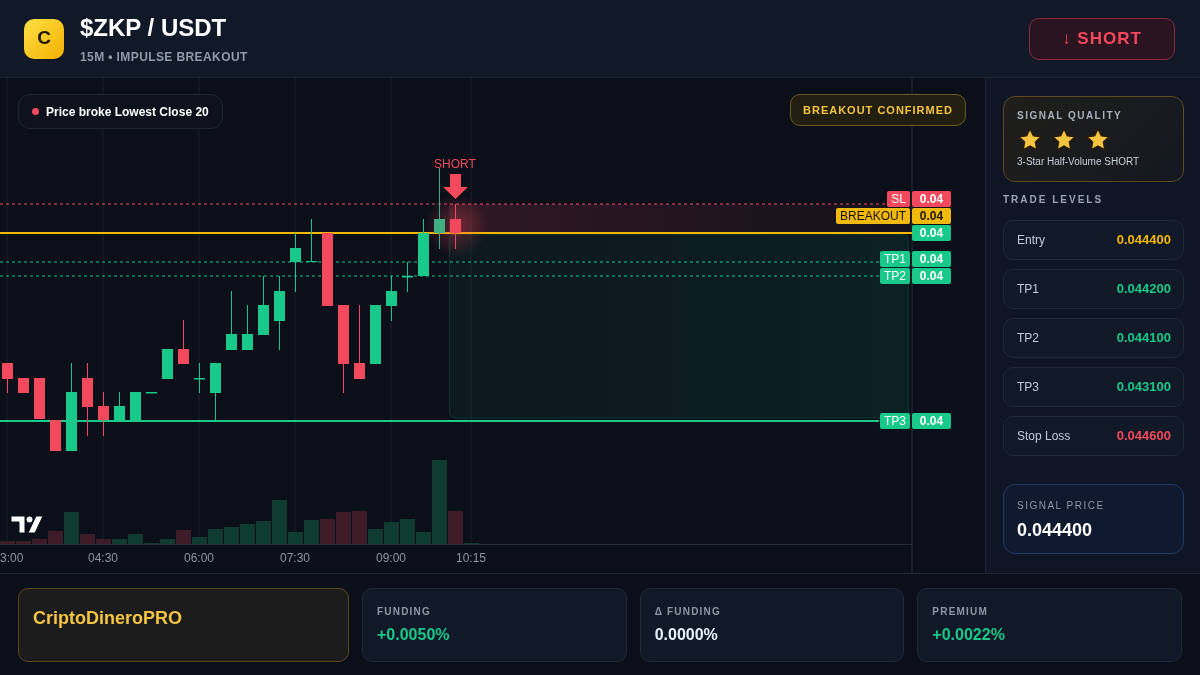 The height and width of the screenshot is (675, 1200). I want to click on level-label: TP3, so click(1028, 387).